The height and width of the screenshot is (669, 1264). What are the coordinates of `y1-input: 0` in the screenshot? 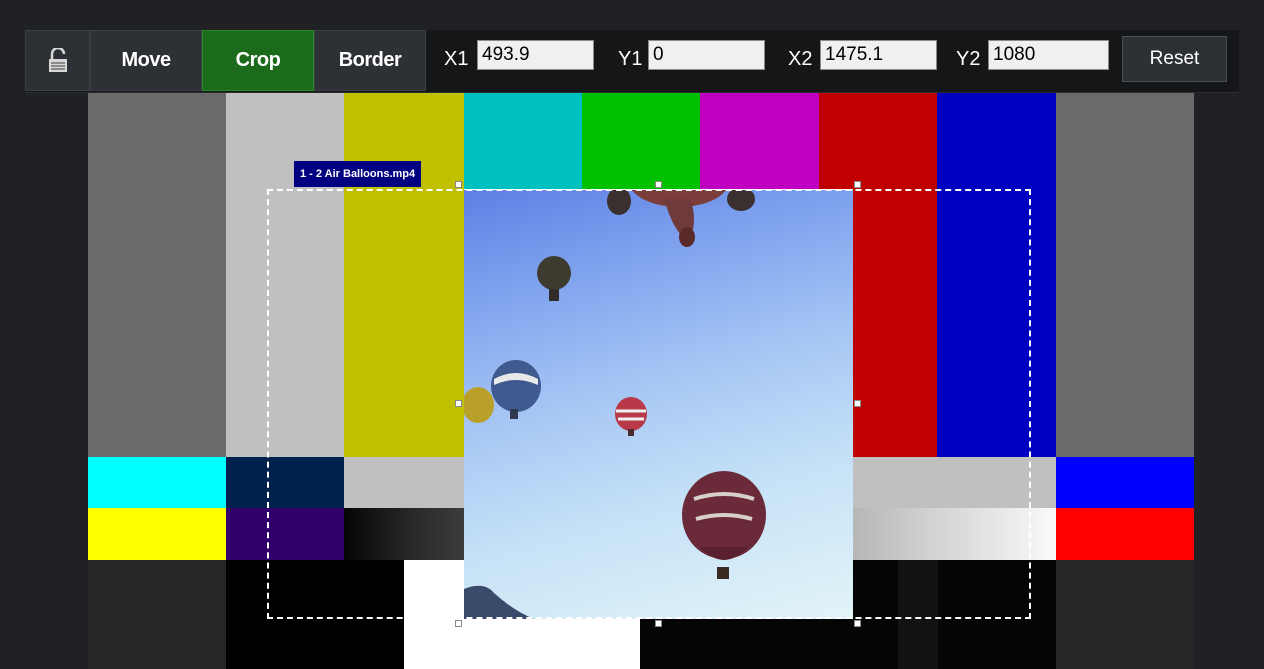 It's located at (706, 55).